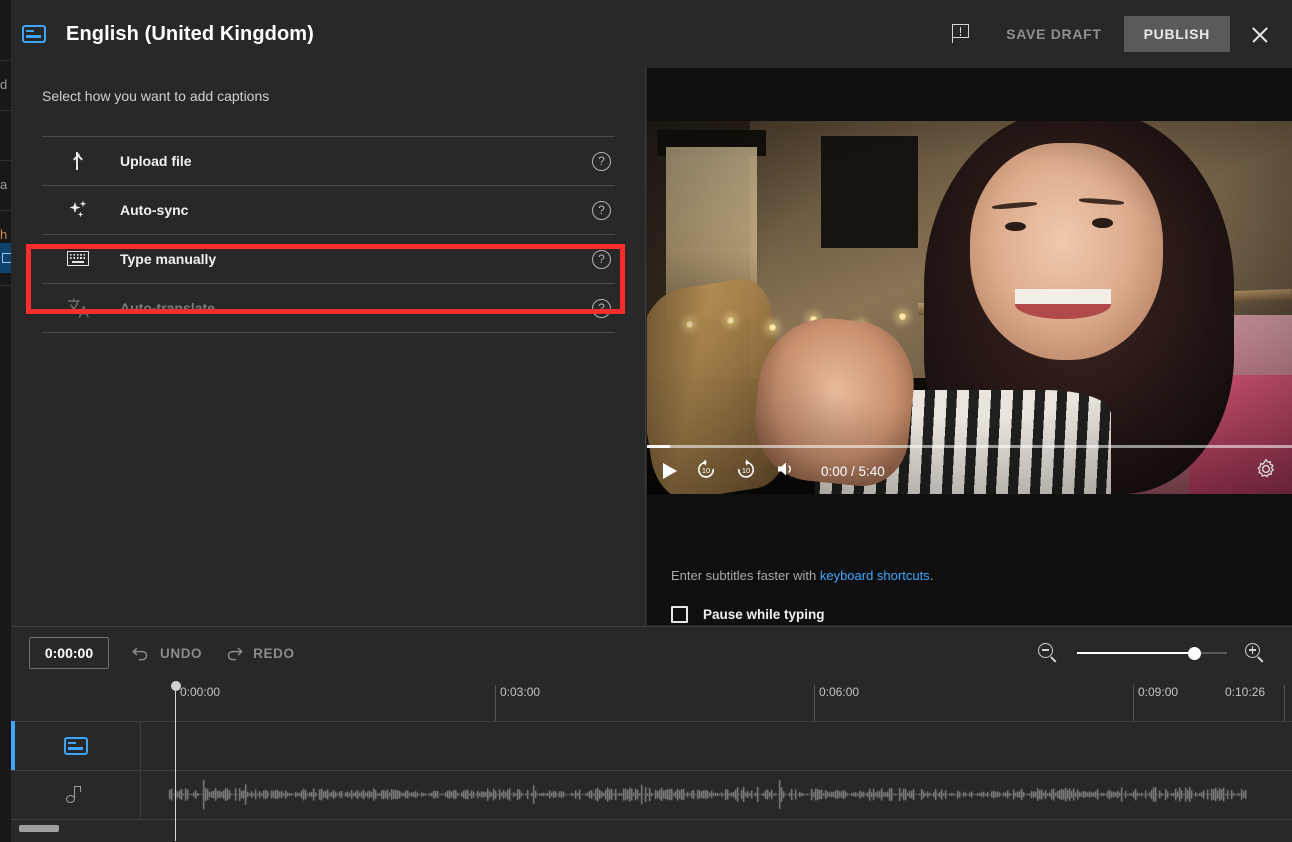  I want to click on divider, so click(328, 332).